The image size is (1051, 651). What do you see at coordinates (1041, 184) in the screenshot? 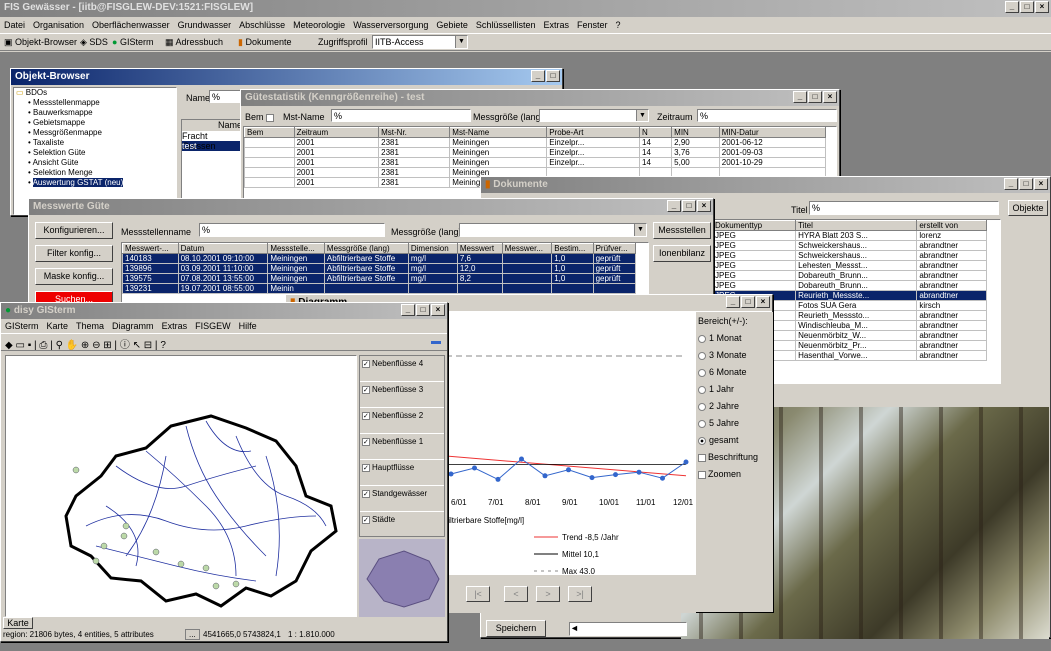
I see `dok-close: ×` at bounding box center [1041, 184].